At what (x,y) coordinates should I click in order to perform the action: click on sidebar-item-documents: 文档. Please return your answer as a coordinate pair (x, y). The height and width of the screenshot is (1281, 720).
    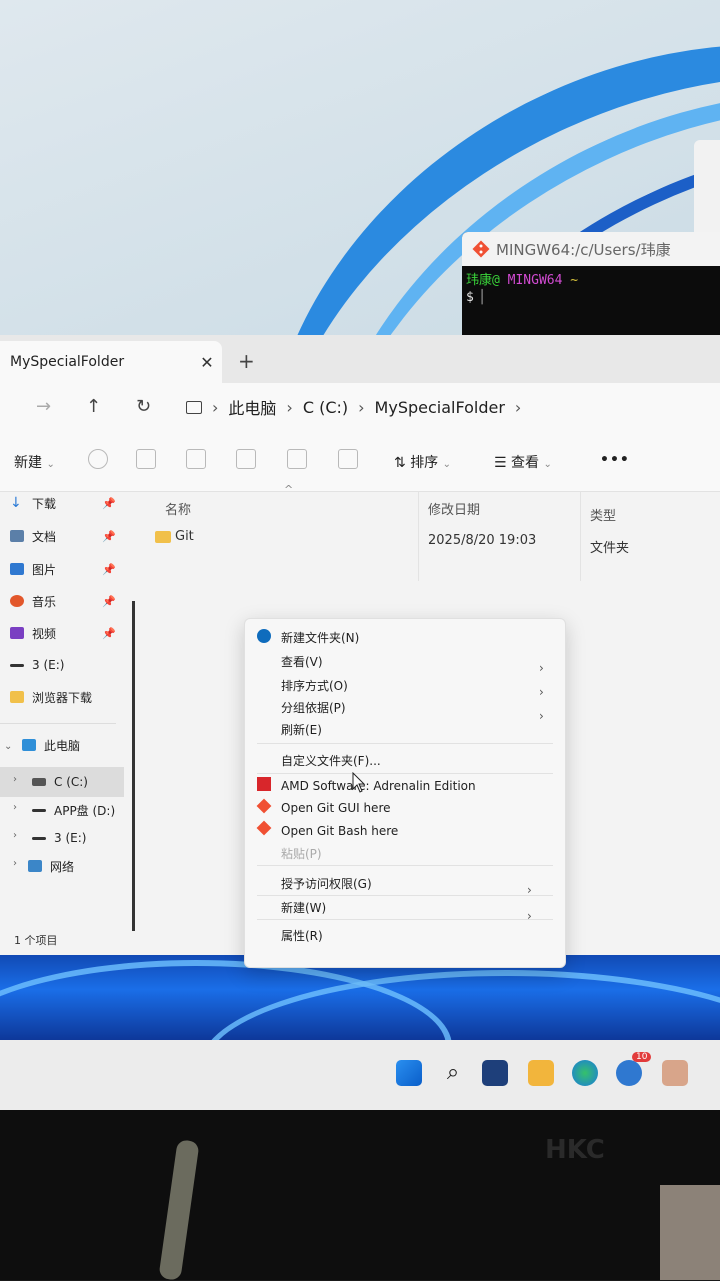
    Looking at the image, I should click on (33, 536).